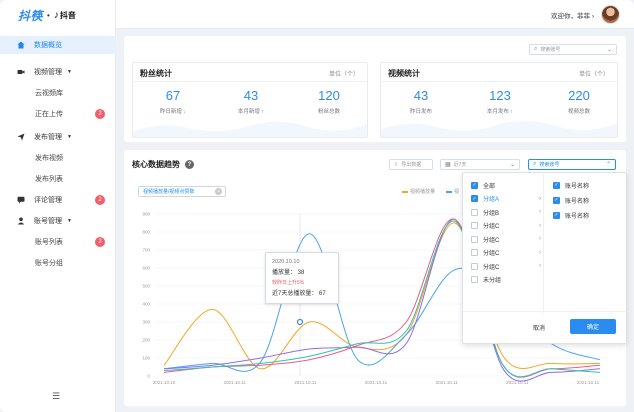 This screenshot has width=634, height=412. What do you see at coordinates (164, 382) in the screenshot?
I see `x-tick-label: 2021.10.10` at bounding box center [164, 382].